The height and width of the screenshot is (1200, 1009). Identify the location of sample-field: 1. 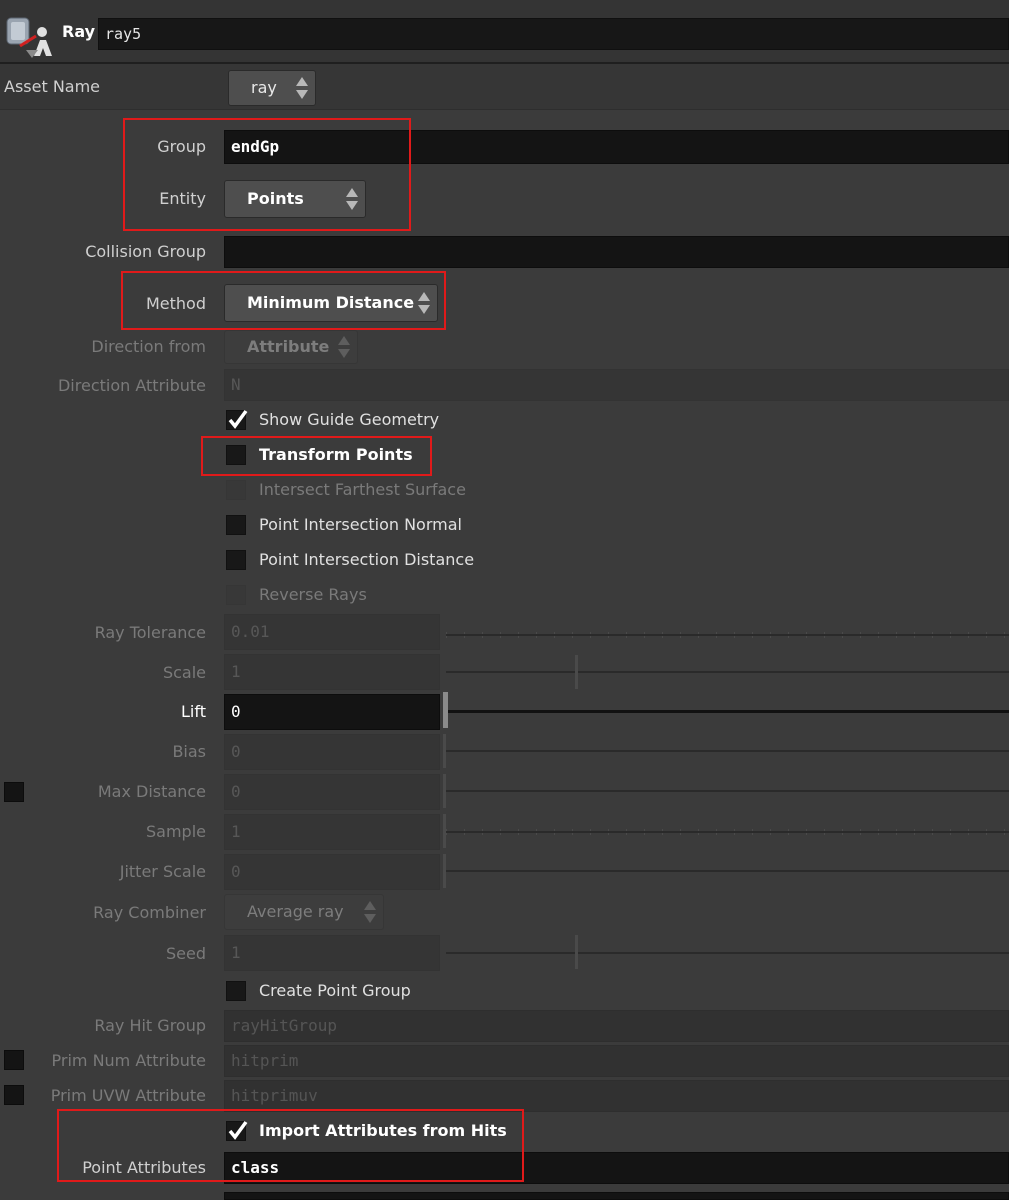
(332, 832).